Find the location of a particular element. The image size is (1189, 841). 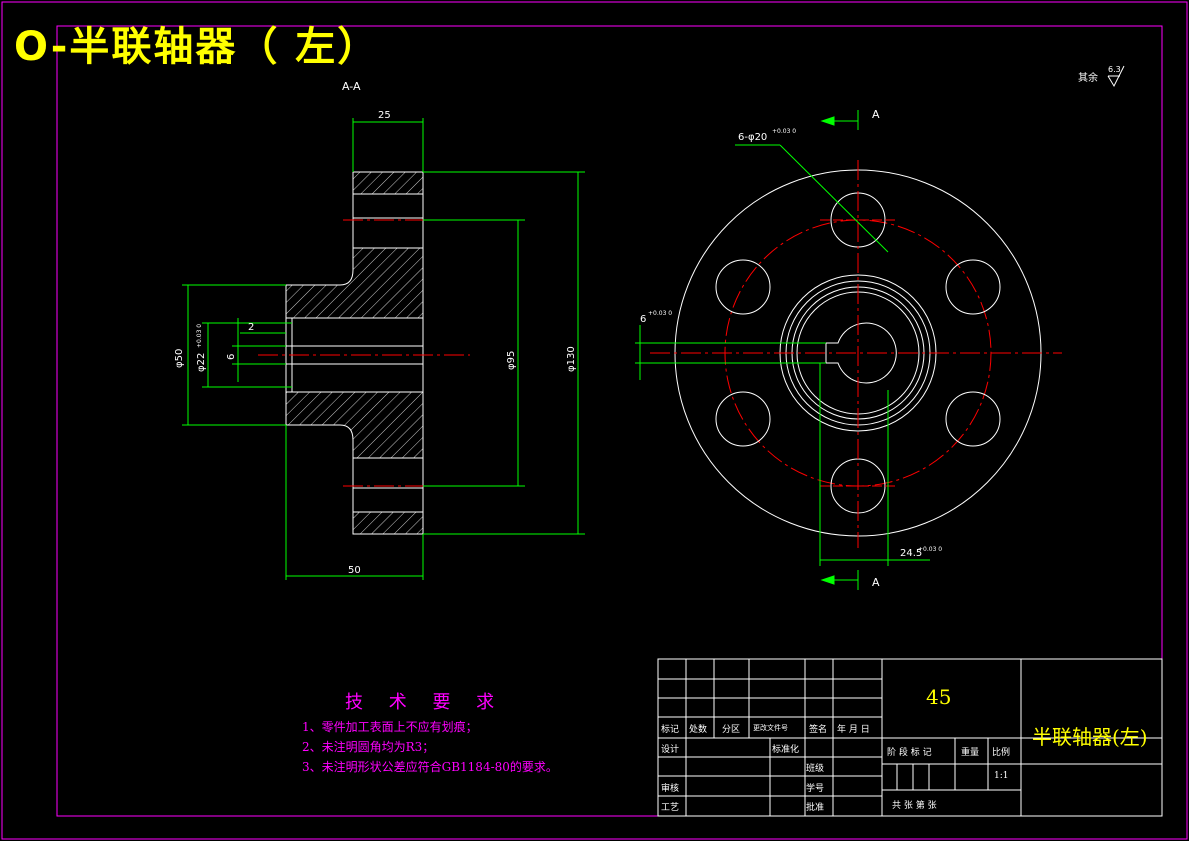

tb-design: 设计 is located at coordinates (670, 750).